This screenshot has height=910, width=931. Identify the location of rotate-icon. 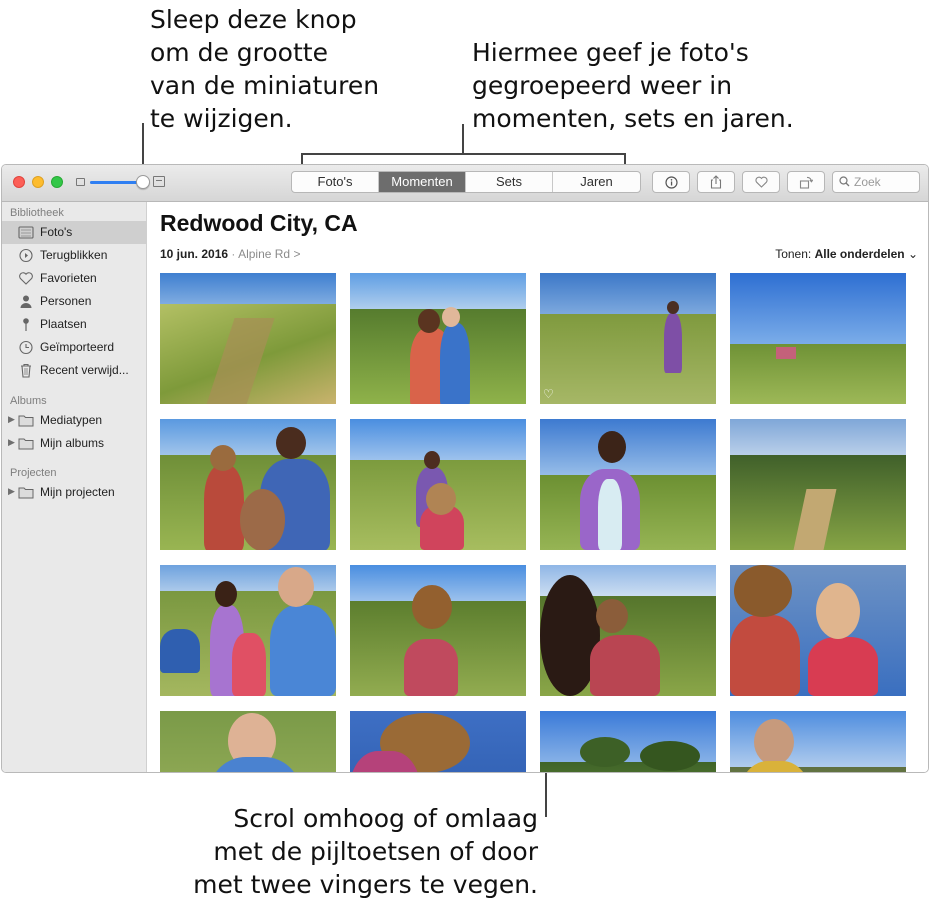
(806, 182).